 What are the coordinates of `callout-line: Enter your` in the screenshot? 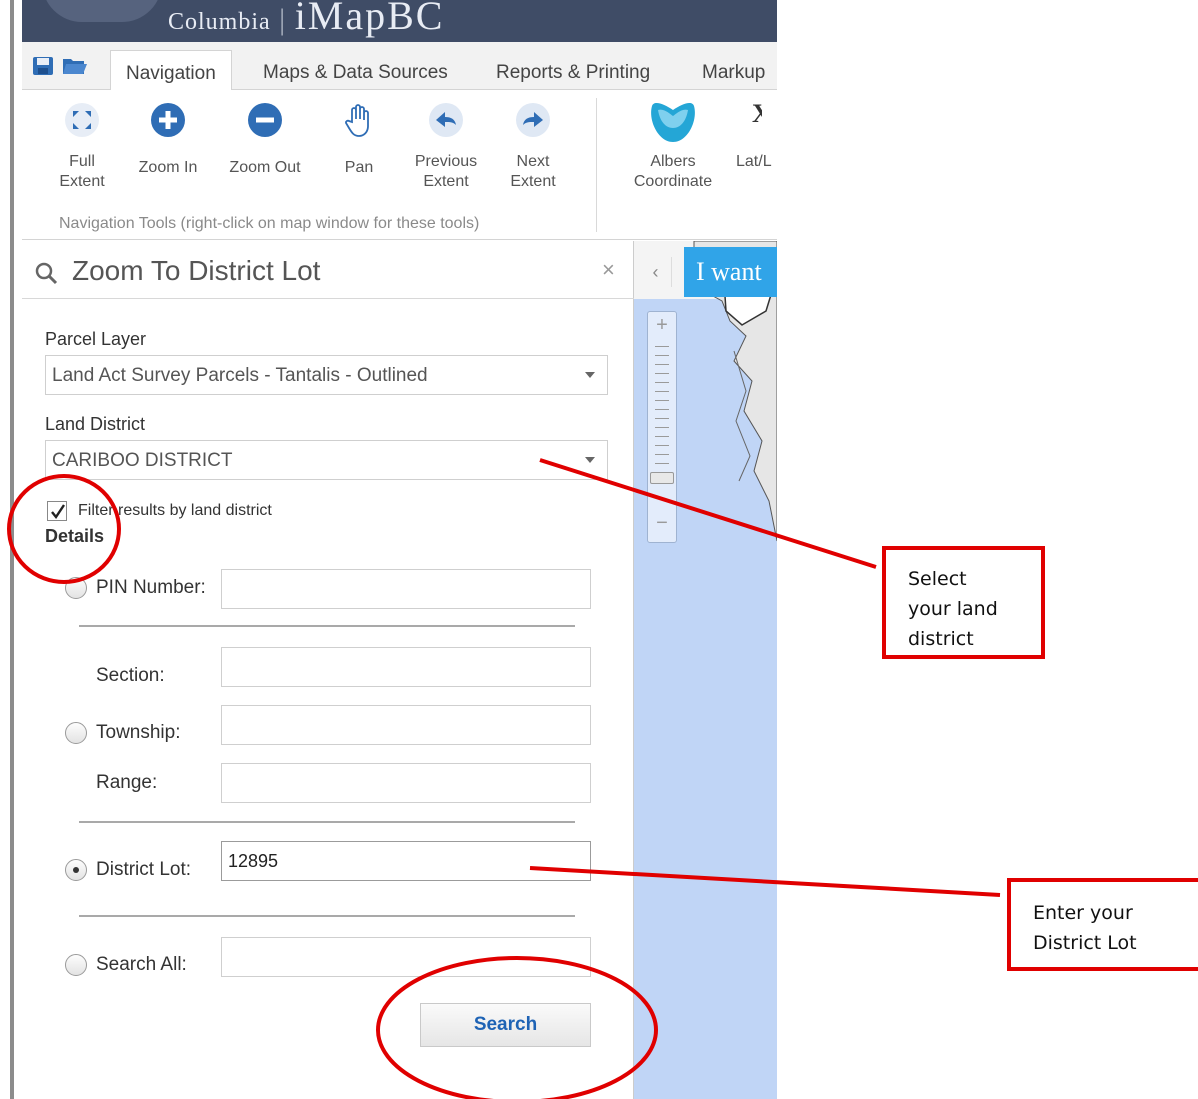 It's located at (1083, 913).